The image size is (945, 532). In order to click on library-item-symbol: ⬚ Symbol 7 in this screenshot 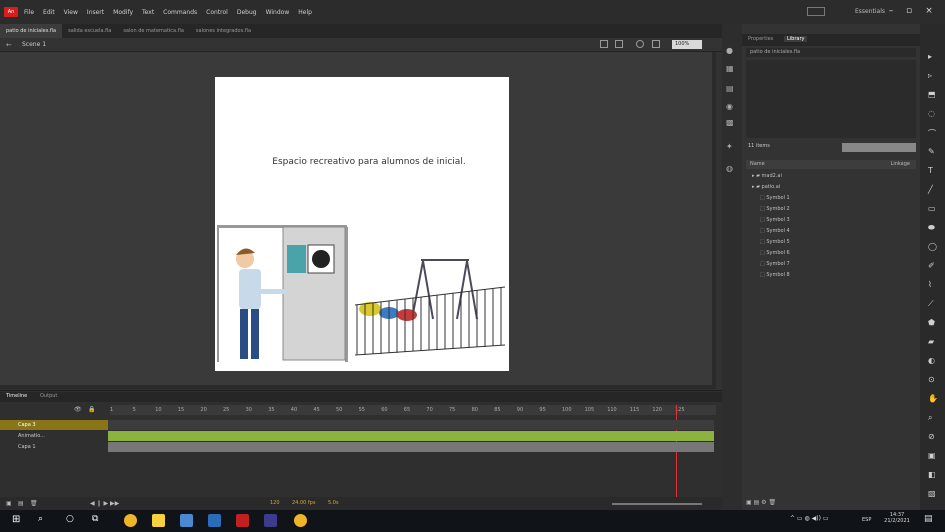, I will do `click(775, 264)`.